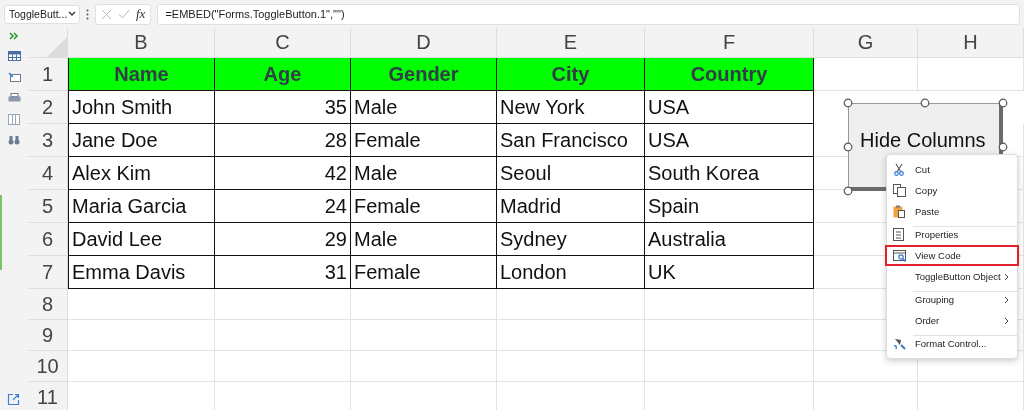 The height and width of the screenshot is (410, 1024). Describe the element at coordinates (952, 255) in the screenshot. I see `menu-item: View Code` at that location.